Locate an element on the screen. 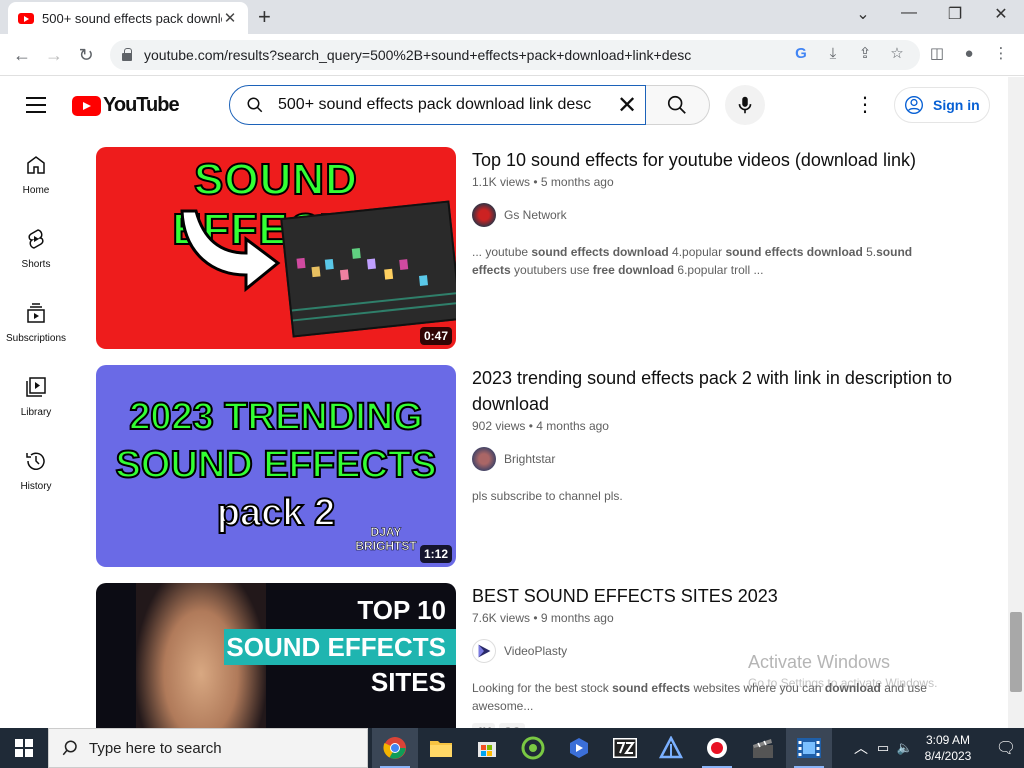 This screenshot has width=1024, height=768. channel-link: Gs Network is located at coordinates (722, 215).